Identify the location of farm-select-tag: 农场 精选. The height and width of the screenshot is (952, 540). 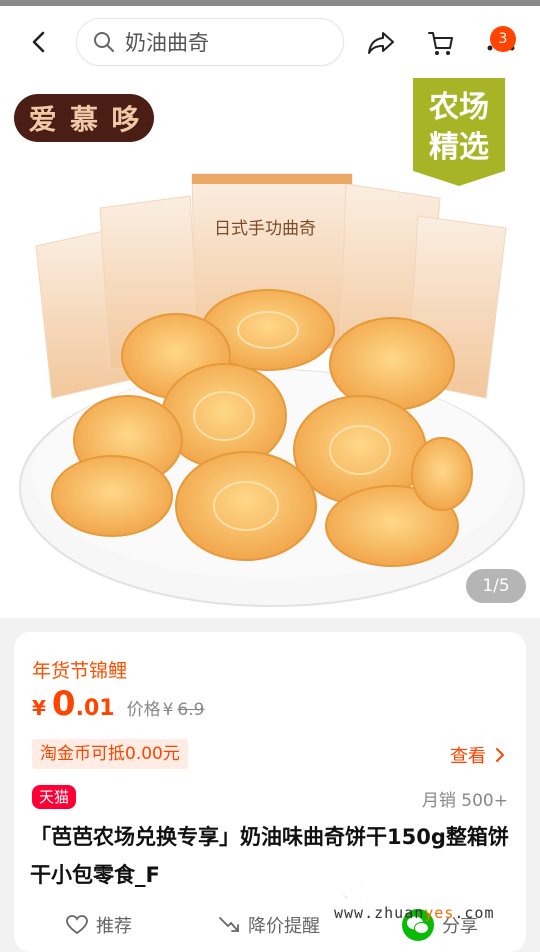
(459, 132).